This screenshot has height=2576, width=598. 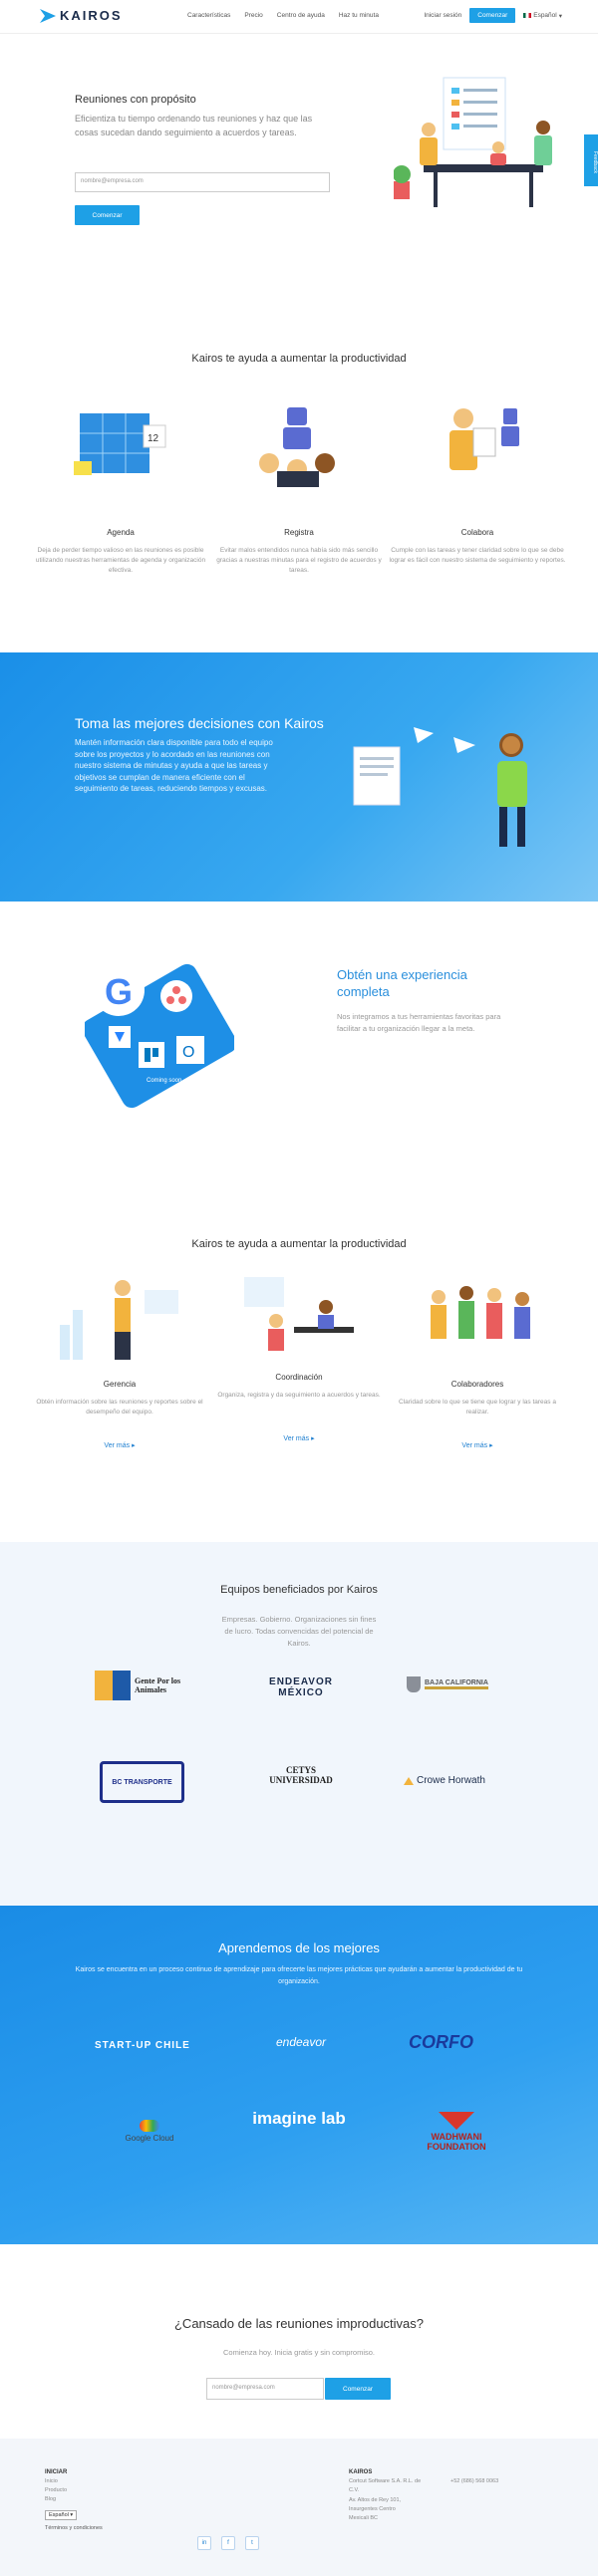 What do you see at coordinates (301, 15) in the screenshot?
I see `nav-link-help: Centro de ayuda` at bounding box center [301, 15].